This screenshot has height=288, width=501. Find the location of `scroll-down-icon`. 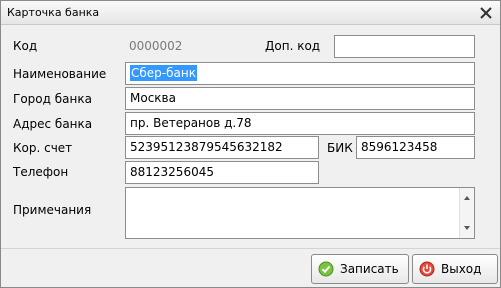

scroll-down-icon is located at coordinates (467, 228).